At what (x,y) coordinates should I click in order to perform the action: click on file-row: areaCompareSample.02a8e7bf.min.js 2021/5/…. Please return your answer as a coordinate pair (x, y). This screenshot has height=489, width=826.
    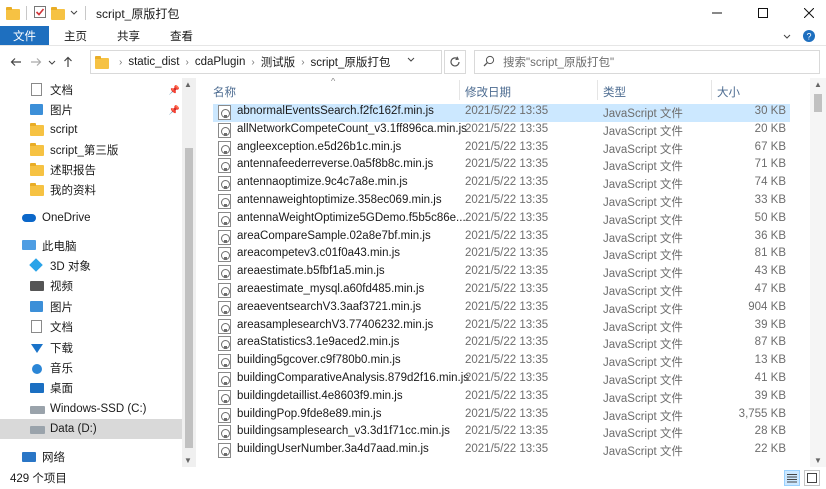
    Looking at the image, I should click on (501, 238).